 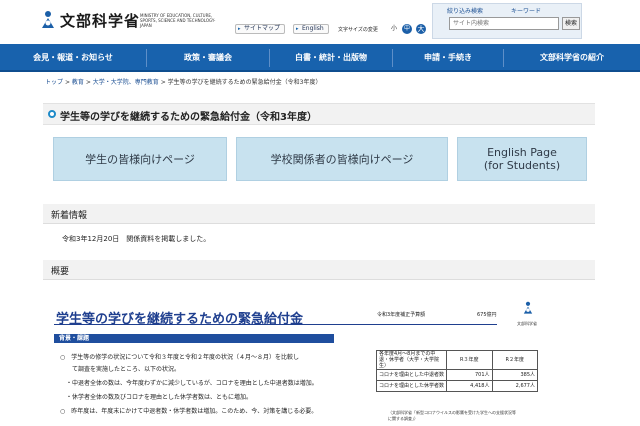 What do you see at coordinates (319, 114) in the screenshot?
I see `page-title-bar: 学生等の学びを継続するための緊急給付金（令和3年度）` at bounding box center [319, 114].